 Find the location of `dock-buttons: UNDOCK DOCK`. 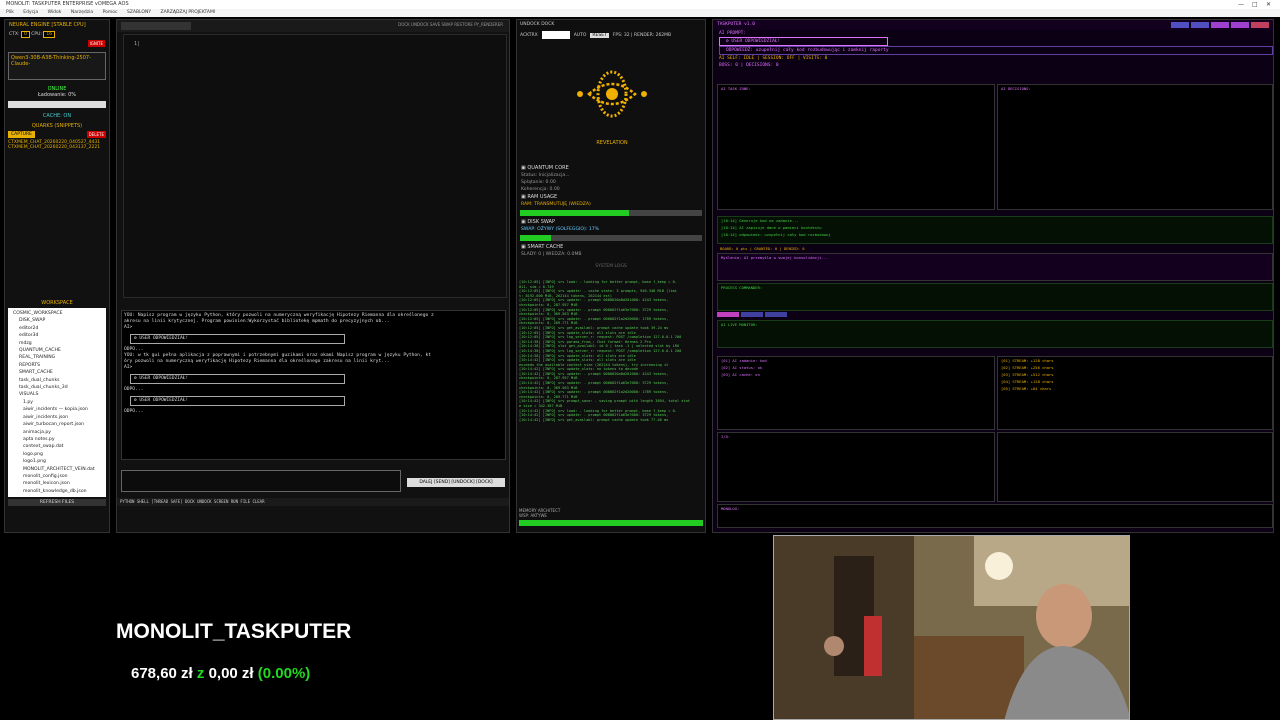

dock-buttons: UNDOCK DOCK is located at coordinates (611, 24).